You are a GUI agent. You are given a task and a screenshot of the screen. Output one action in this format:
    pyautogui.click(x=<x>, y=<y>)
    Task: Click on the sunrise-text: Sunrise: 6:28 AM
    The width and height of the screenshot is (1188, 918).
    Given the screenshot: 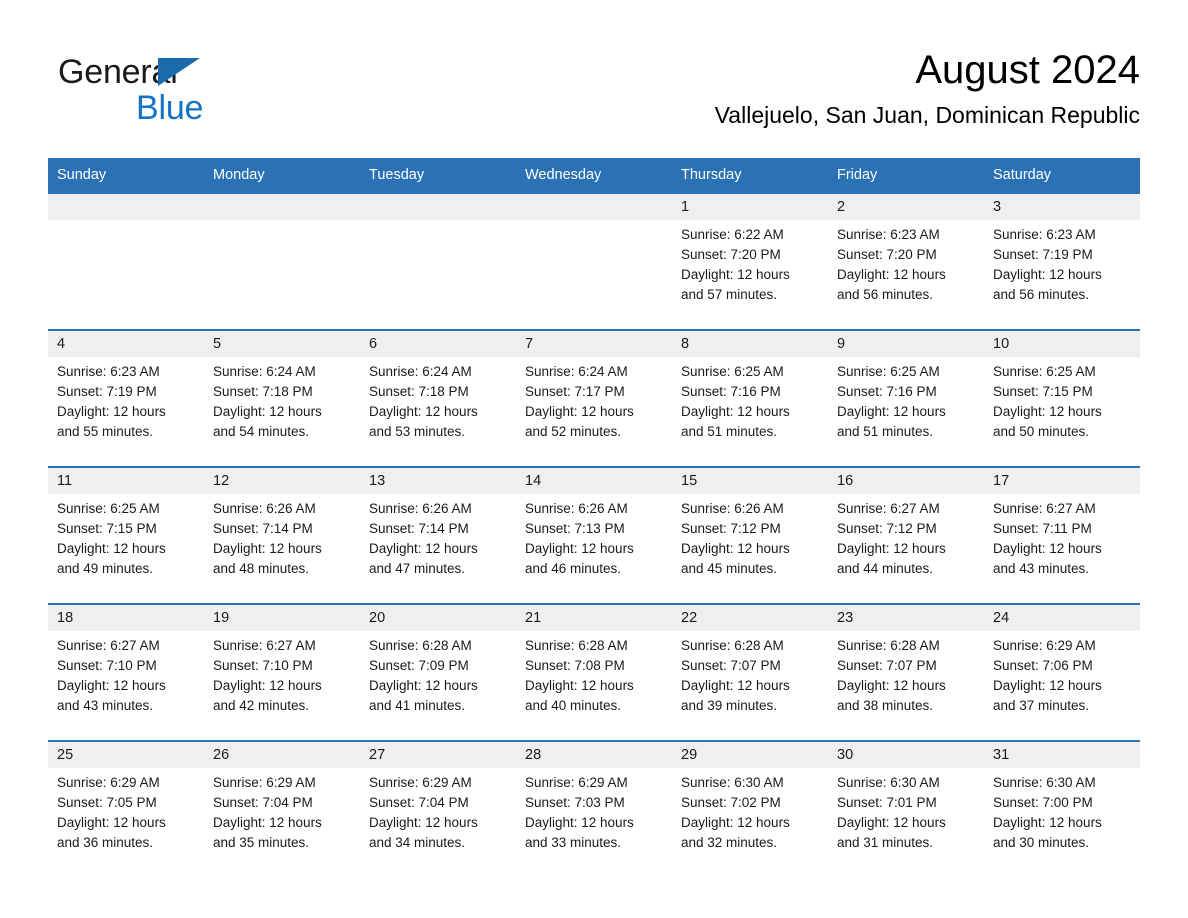 What is the action you would take?
    pyautogui.click(x=732, y=645)
    